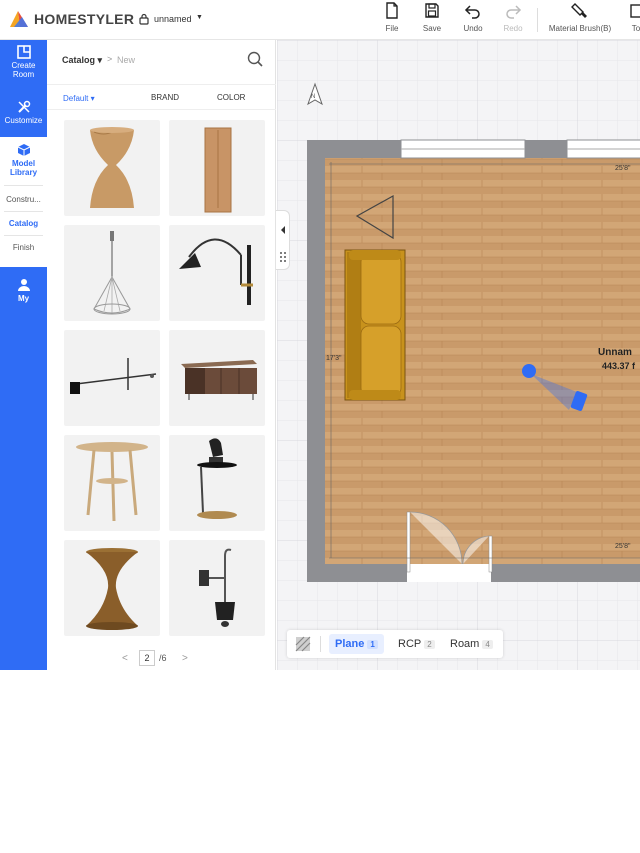  Describe the element at coordinates (350, 644) in the screenshot. I see `tab-plane-label: Plane` at that location.